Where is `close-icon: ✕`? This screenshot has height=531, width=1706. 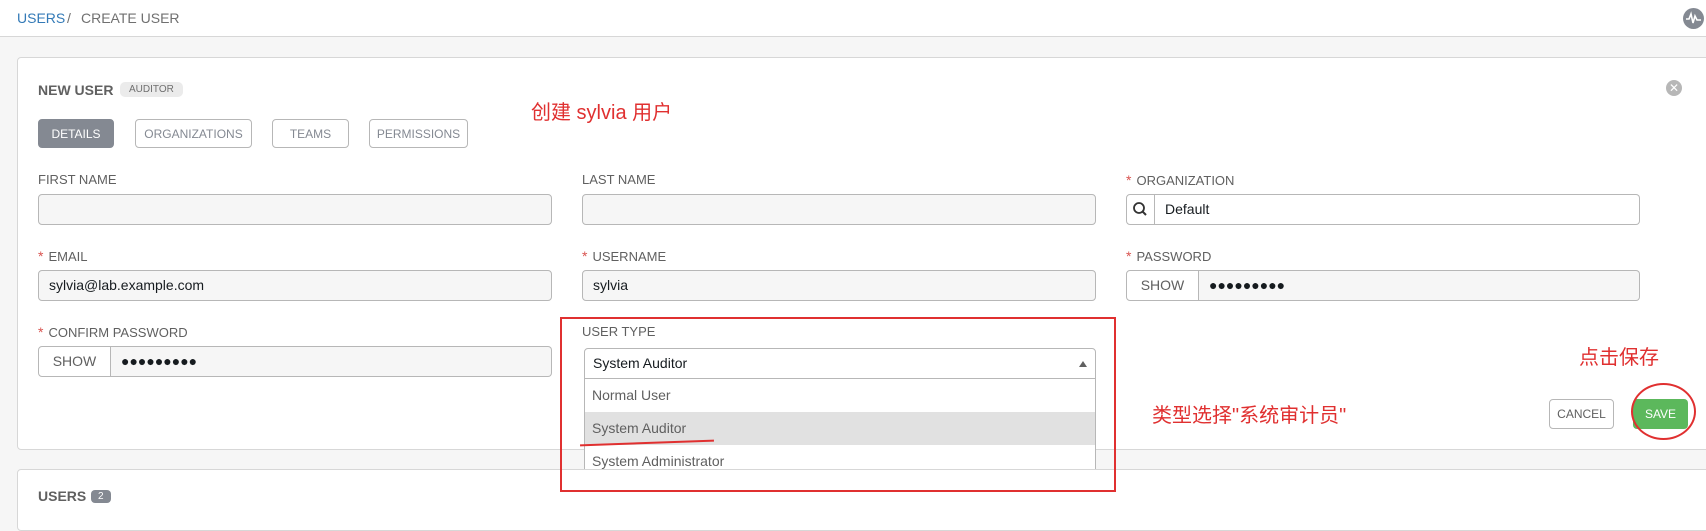
close-icon: ✕ is located at coordinates (1674, 88).